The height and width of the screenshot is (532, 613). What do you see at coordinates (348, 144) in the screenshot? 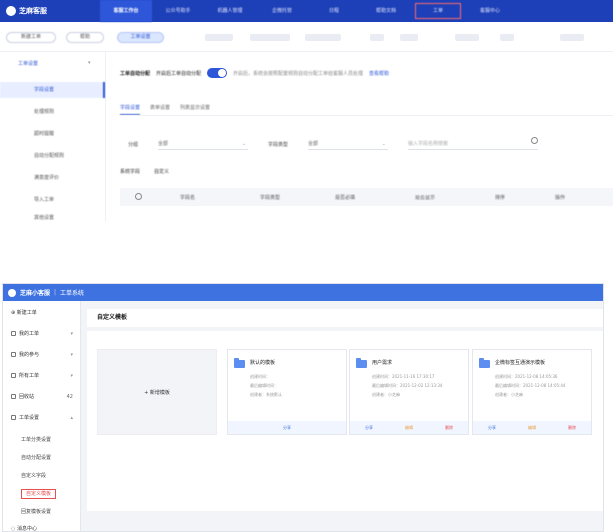
I see `filter-type-select: 全部 ⌄` at bounding box center [348, 144].